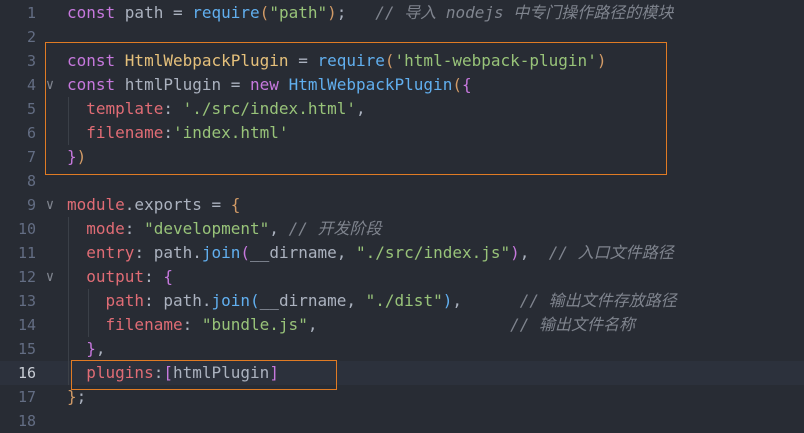 The height and width of the screenshot is (433, 804). What do you see at coordinates (402, 229) in the screenshot?
I see `code-line: 10 mode: "development", // 开发阶段` at bounding box center [402, 229].